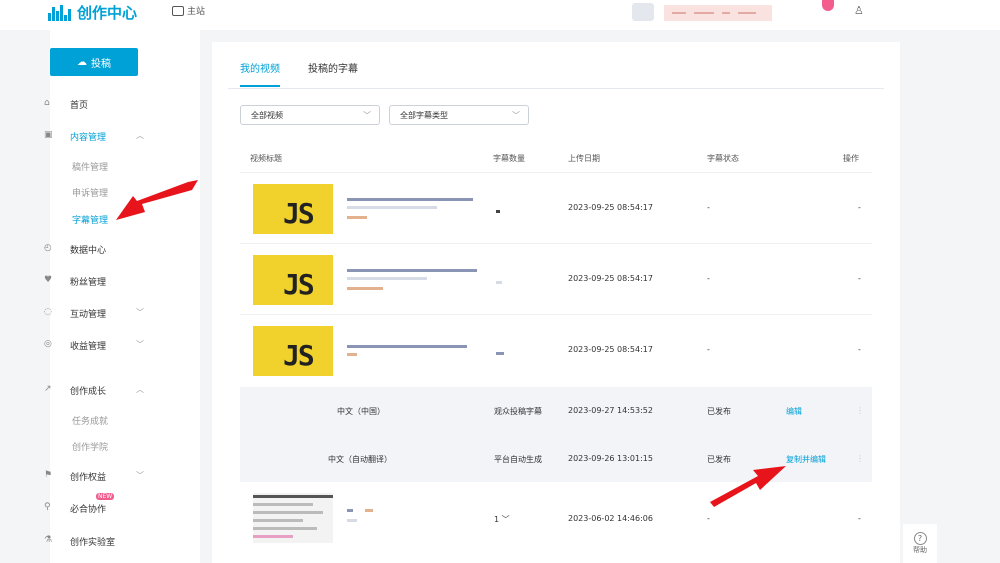 This screenshot has height=563, width=1000. Describe the element at coordinates (748, 486) in the screenshot. I see `red-arrow-copy-edit` at that location.